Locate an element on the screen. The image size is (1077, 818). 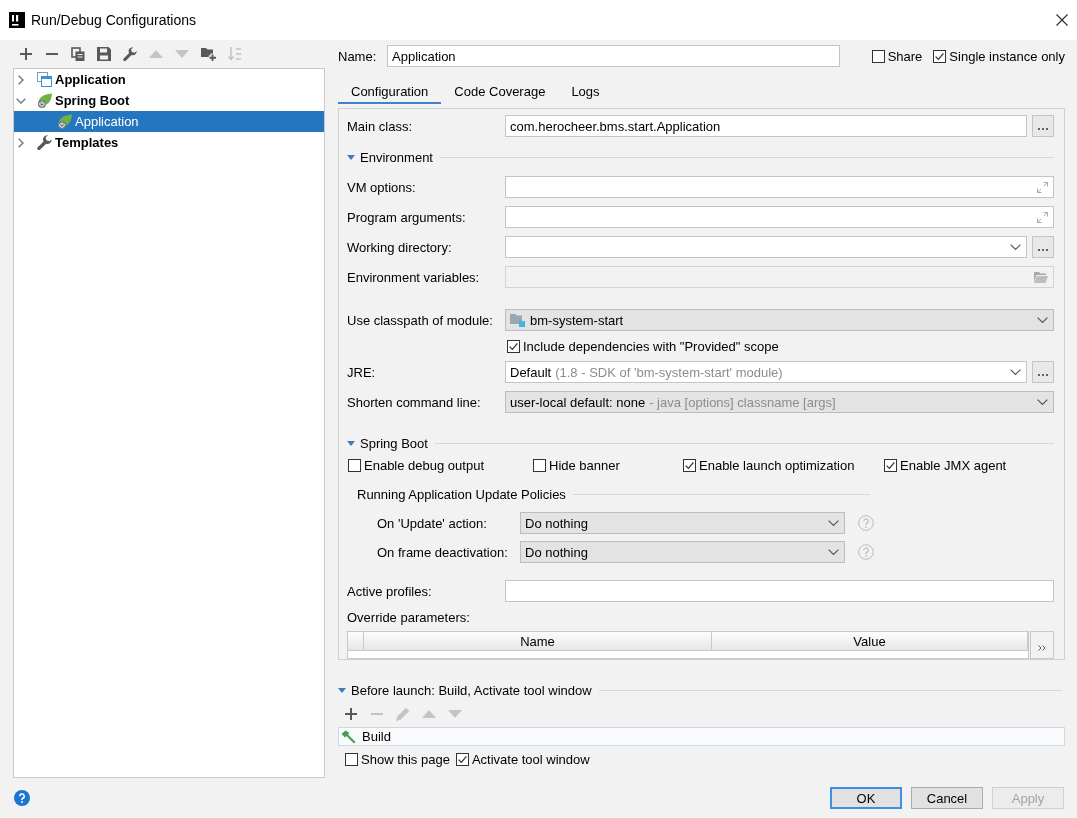
field-label: Environment variables: is located at coordinates (414, 277).